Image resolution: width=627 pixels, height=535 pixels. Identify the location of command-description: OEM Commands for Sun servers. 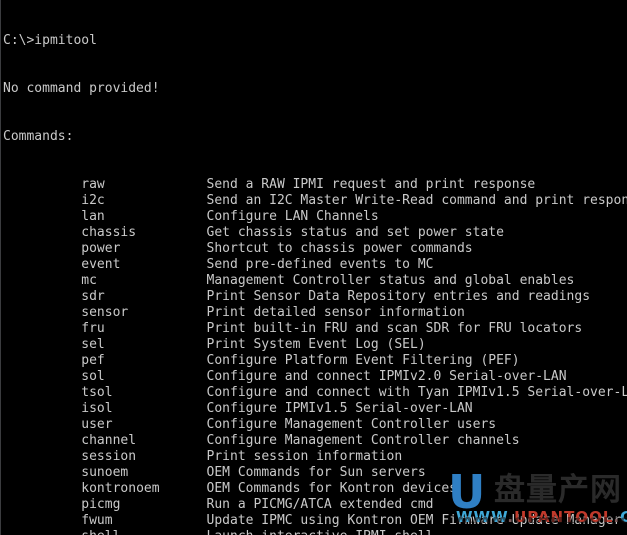
(316, 472).